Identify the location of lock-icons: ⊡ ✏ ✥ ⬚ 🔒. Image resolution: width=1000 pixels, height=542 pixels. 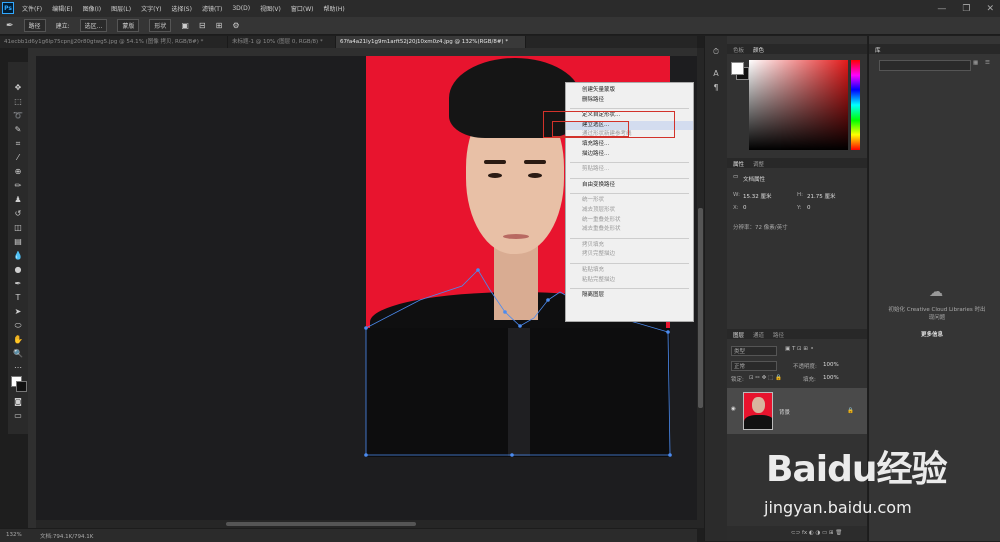
(765, 378).